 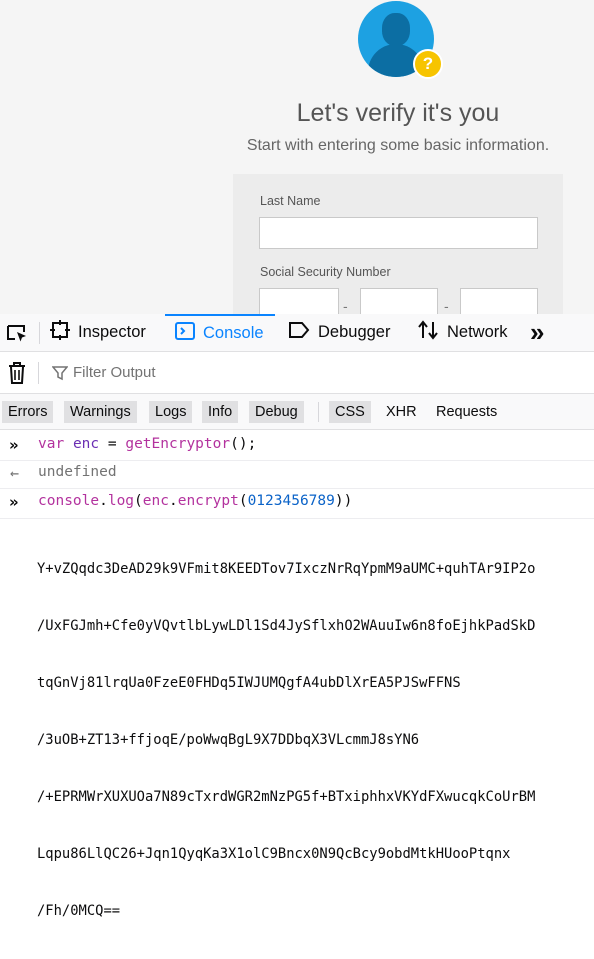 What do you see at coordinates (100, 412) in the screenshot?
I see `filter-warnings-toggle: Warnings` at bounding box center [100, 412].